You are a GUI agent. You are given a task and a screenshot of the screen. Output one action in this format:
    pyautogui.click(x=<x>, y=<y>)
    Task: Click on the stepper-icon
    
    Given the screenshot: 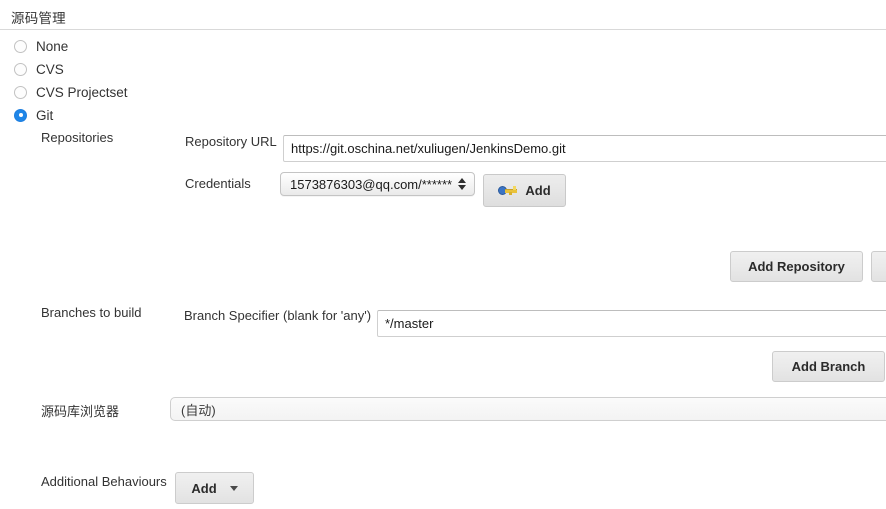 What is the action you would take?
    pyautogui.click(x=463, y=184)
    